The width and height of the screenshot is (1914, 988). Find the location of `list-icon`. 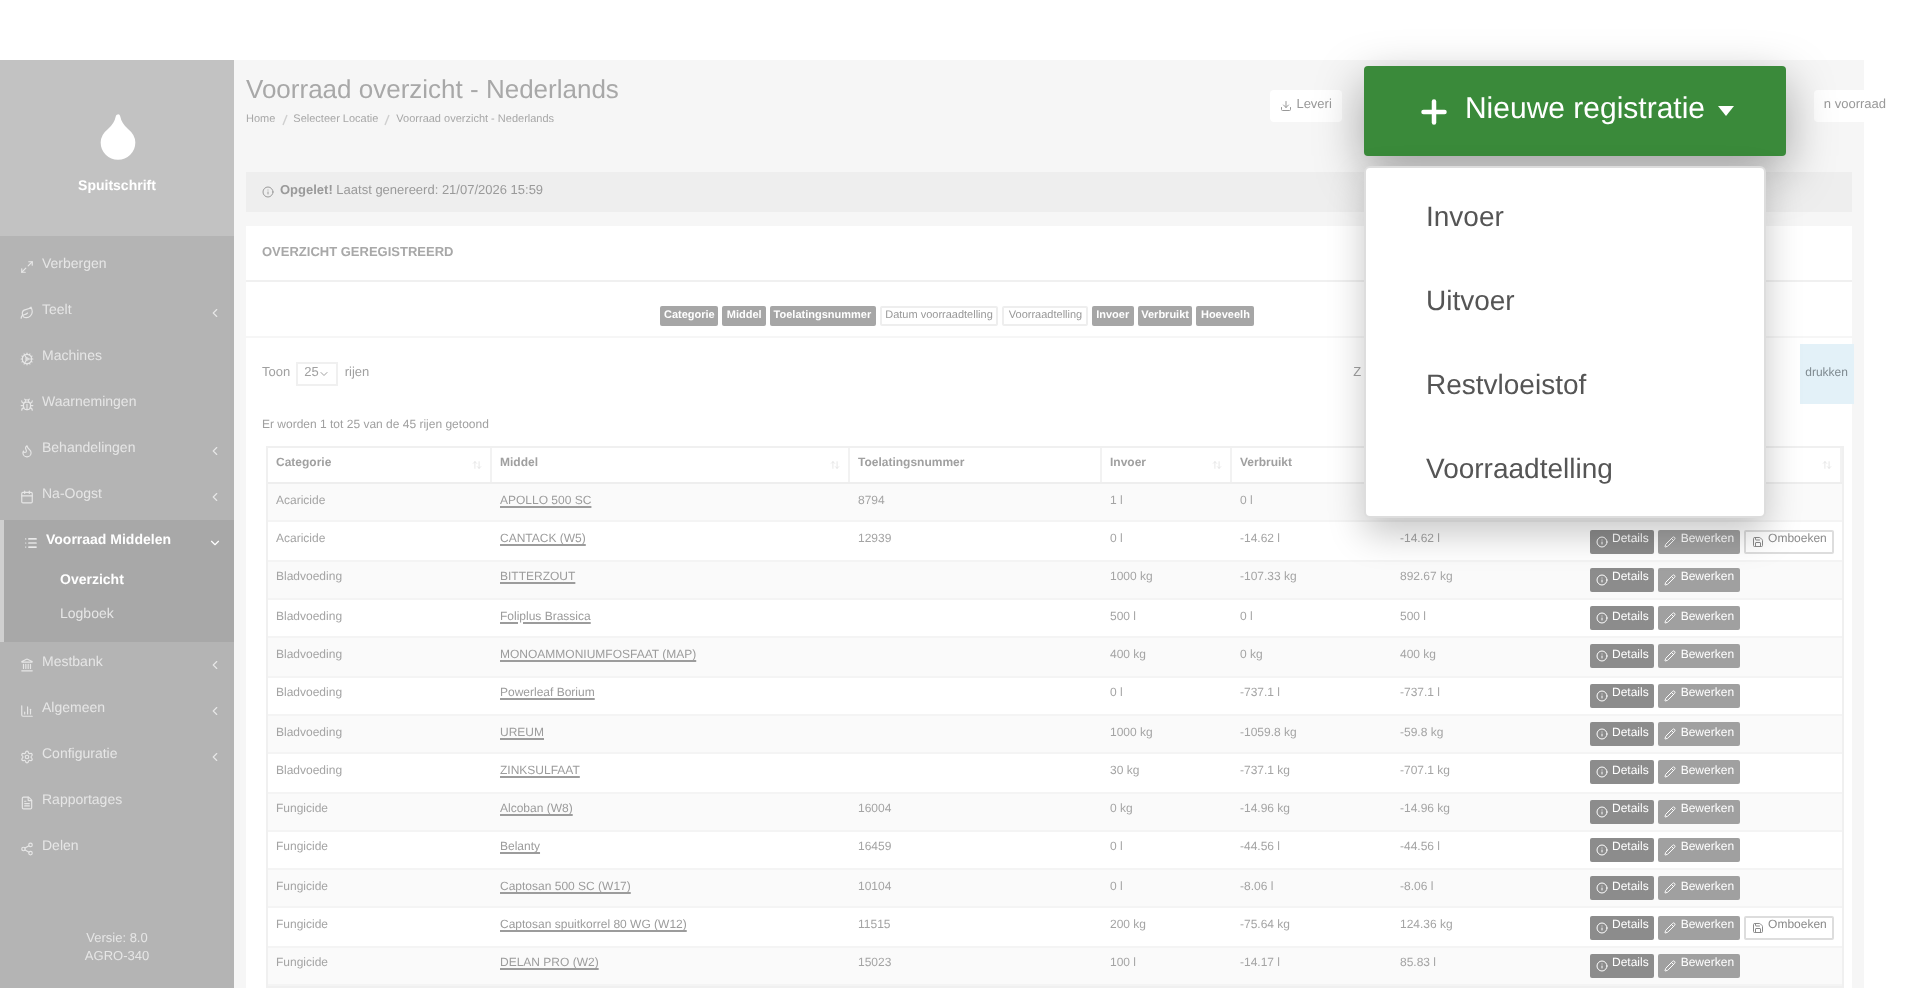

list-icon is located at coordinates (31, 543).